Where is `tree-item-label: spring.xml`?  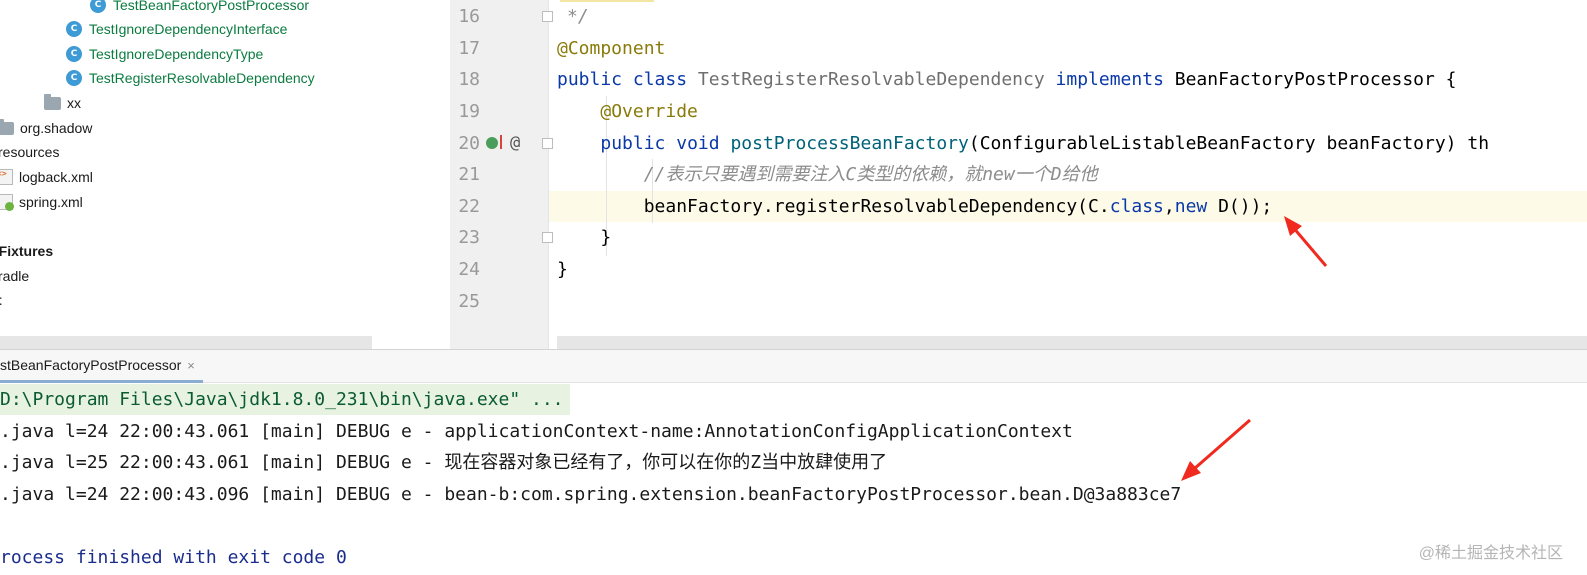 tree-item-label: spring.xml is located at coordinates (51, 202).